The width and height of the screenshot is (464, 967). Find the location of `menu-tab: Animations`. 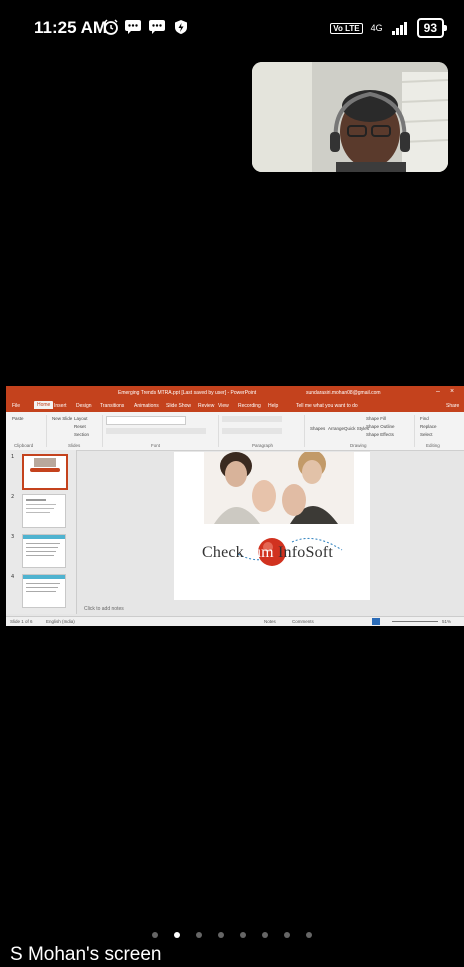

menu-tab: Animations is located at coordinates (146, 406).